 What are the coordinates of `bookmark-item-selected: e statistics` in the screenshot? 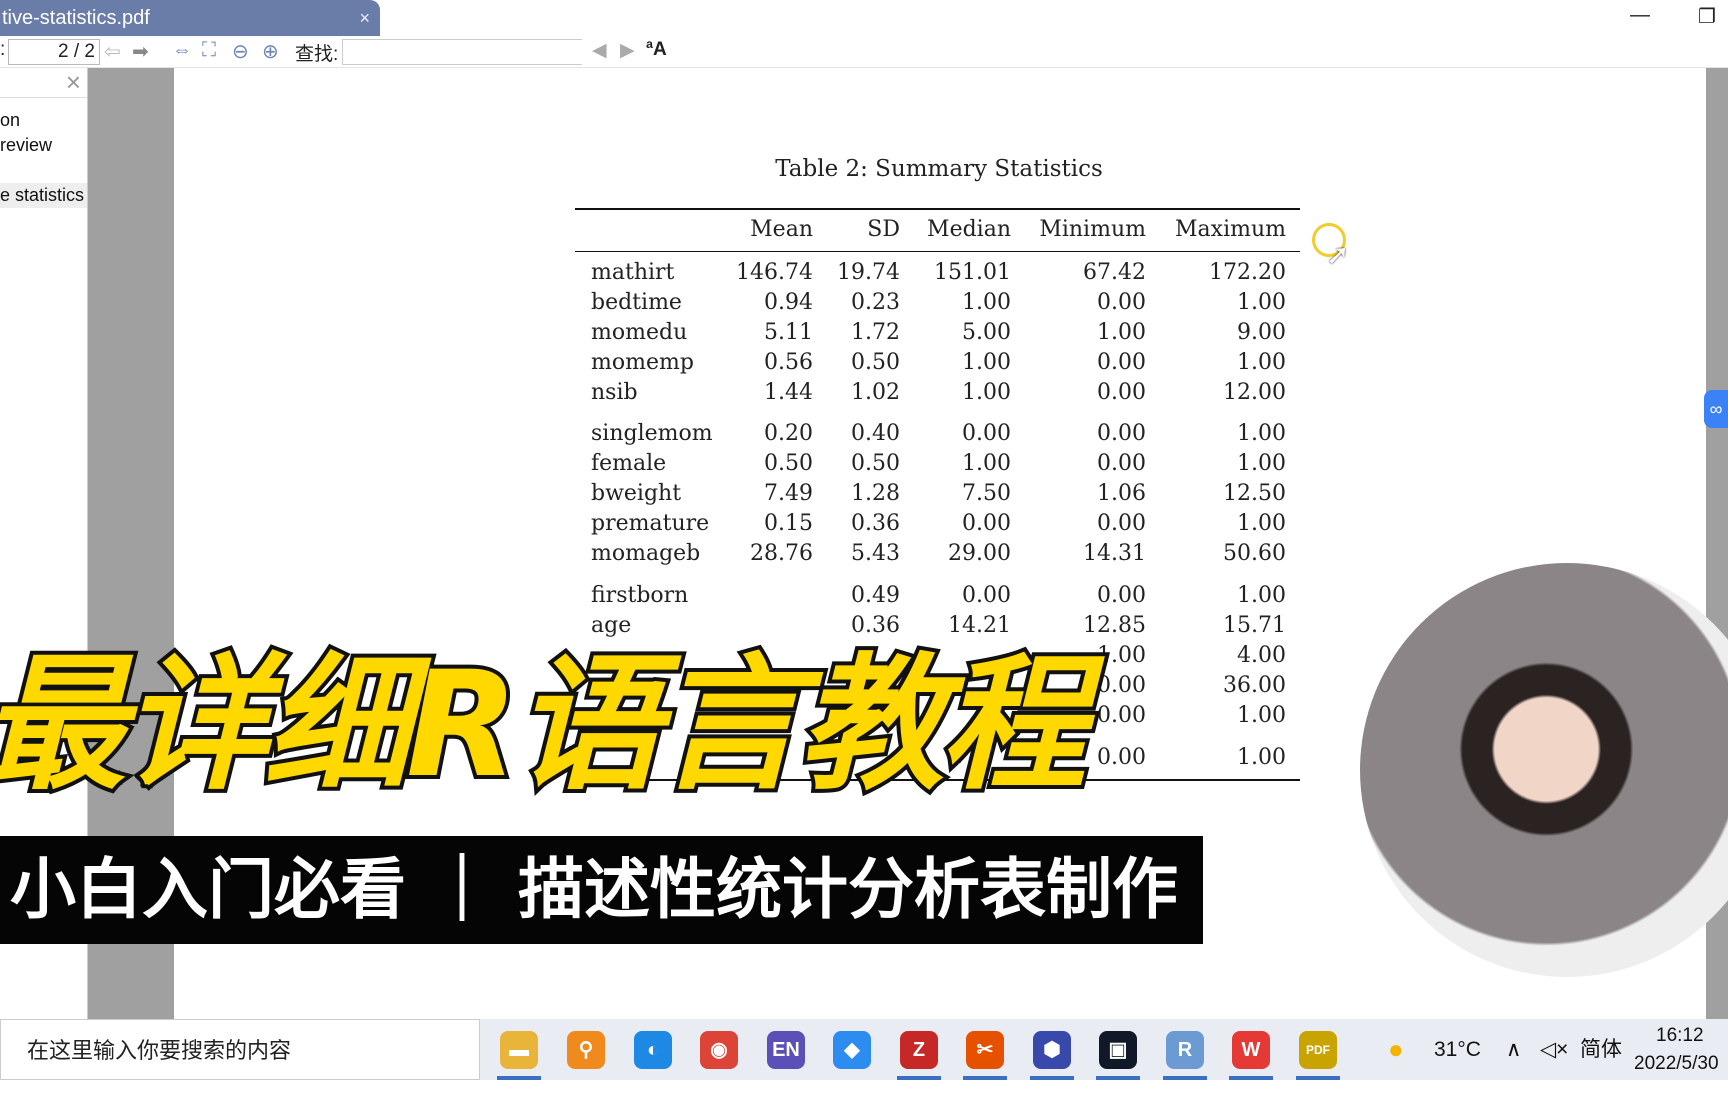 It's located at (43, 195).